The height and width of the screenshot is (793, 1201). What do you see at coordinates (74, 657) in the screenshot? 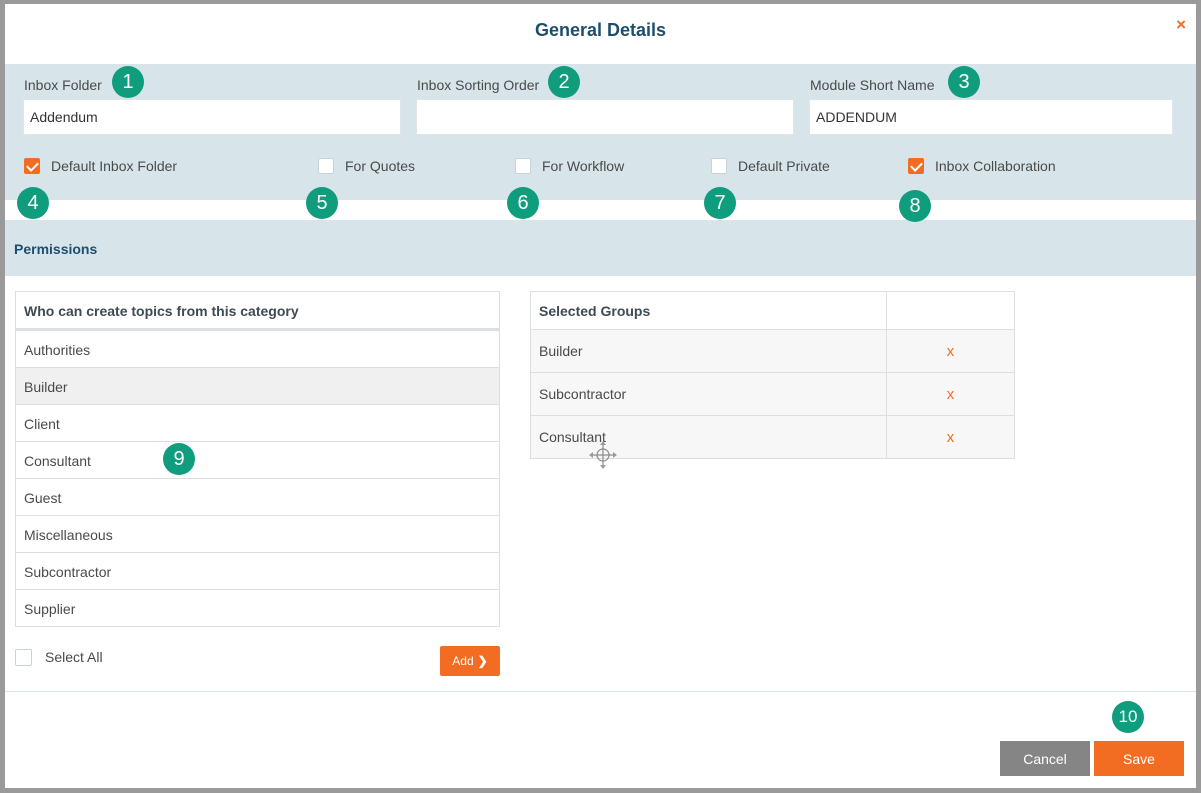
I see `select-all-label: Select All` at bounding box center [74, 657].